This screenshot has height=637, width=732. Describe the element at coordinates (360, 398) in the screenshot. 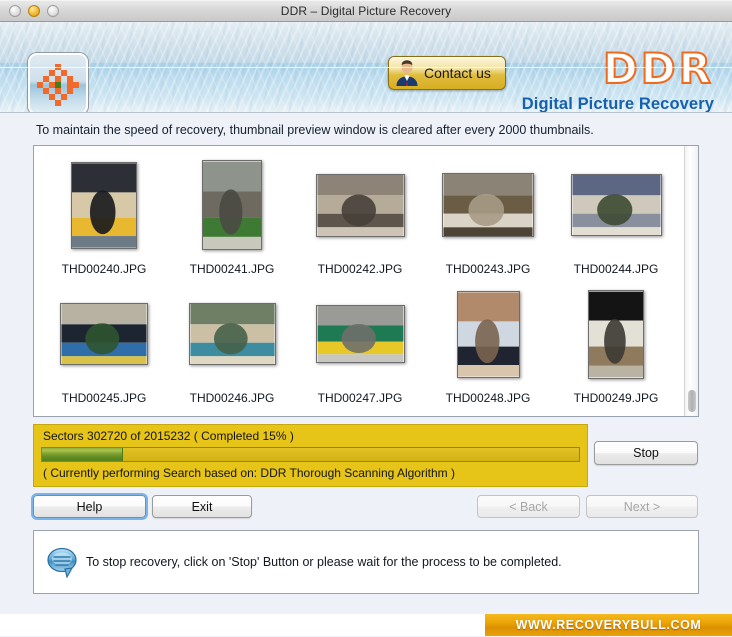

I see `thumbnail-filename: THD00247.JPG` at that location.